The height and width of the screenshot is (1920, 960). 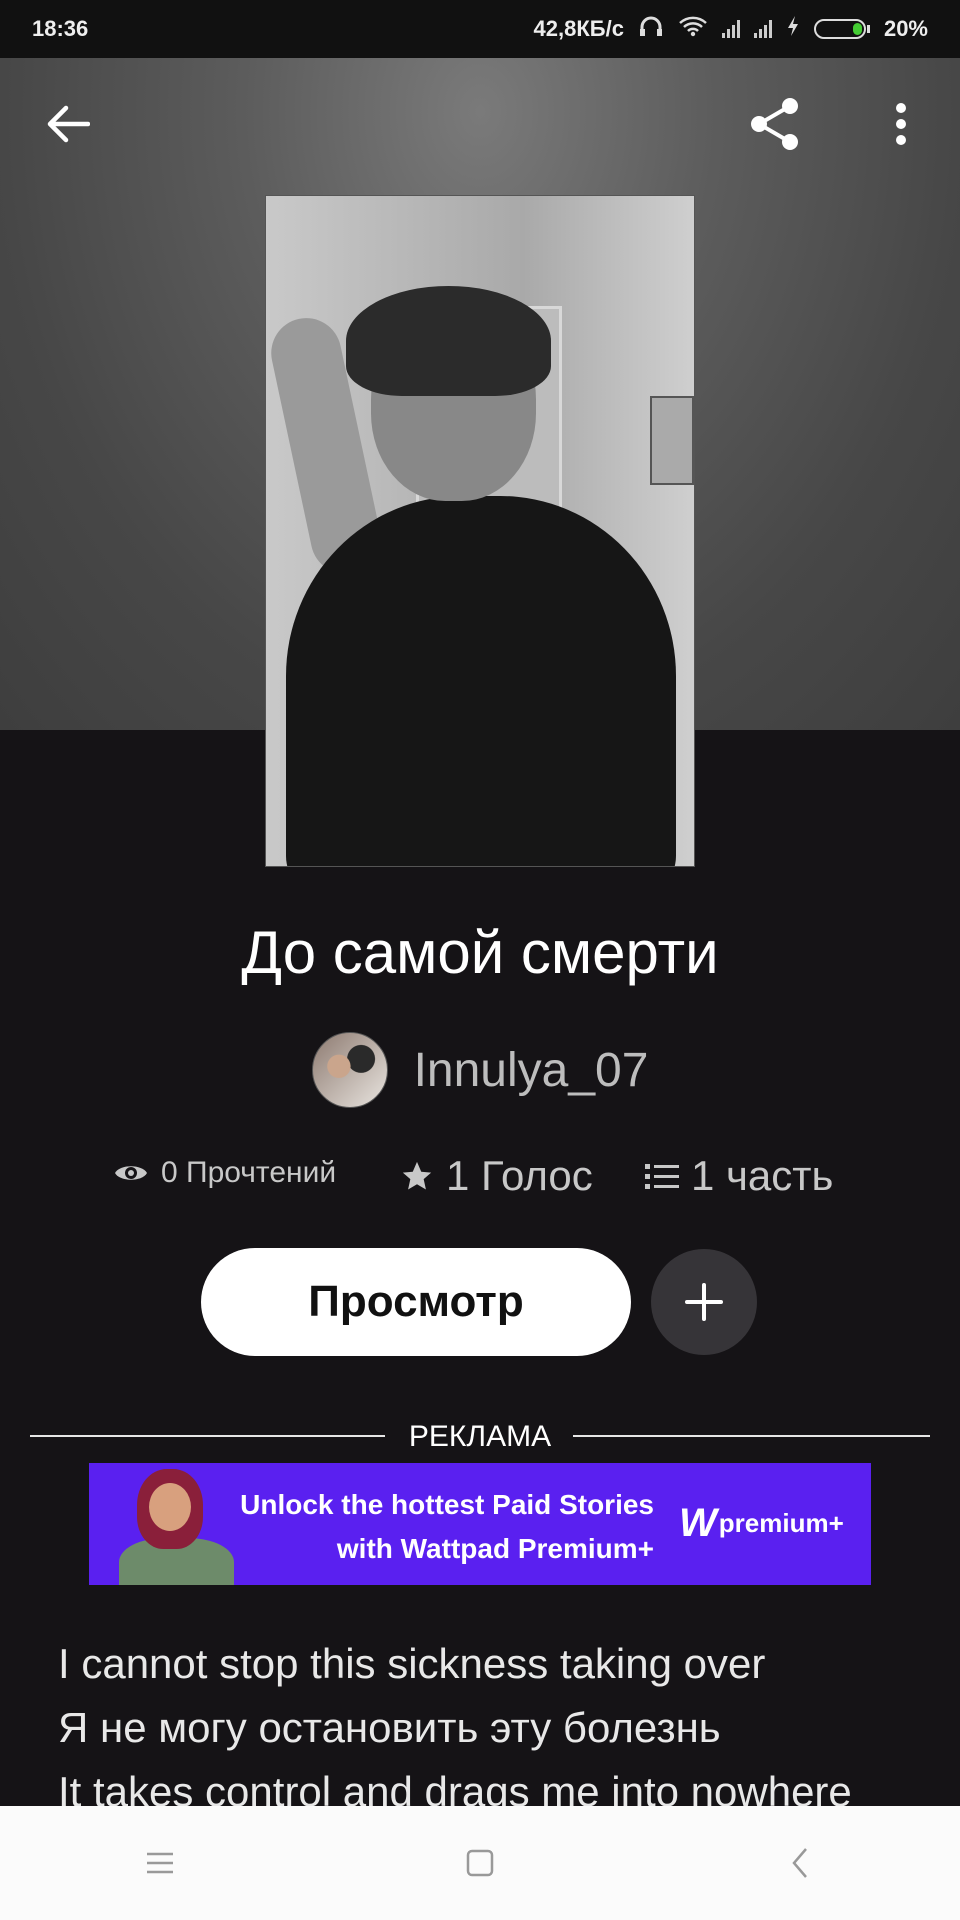 I want to click on author-link: Innulya_07, so click(x=480, y=1070).